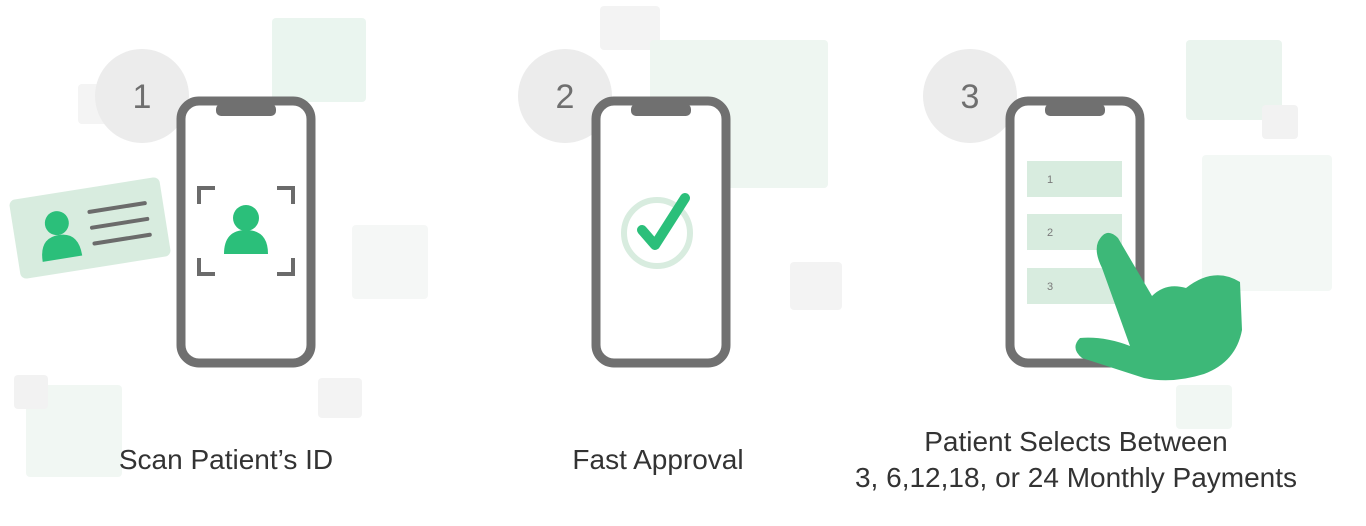 This screenshot has height=526, width=1366. I want to click on step-number: 1, so click(142, 97).